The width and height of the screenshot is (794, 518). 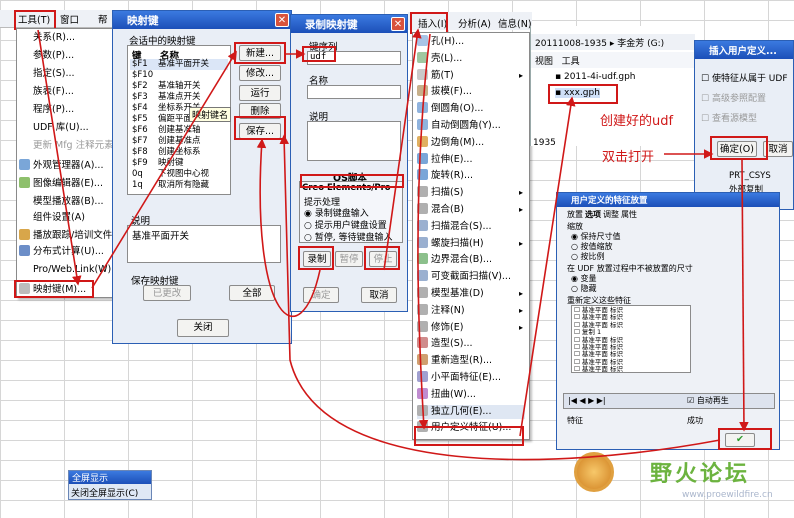 I want to click on arrow-tools-to-mapkeys, so click(x=59, y=157).